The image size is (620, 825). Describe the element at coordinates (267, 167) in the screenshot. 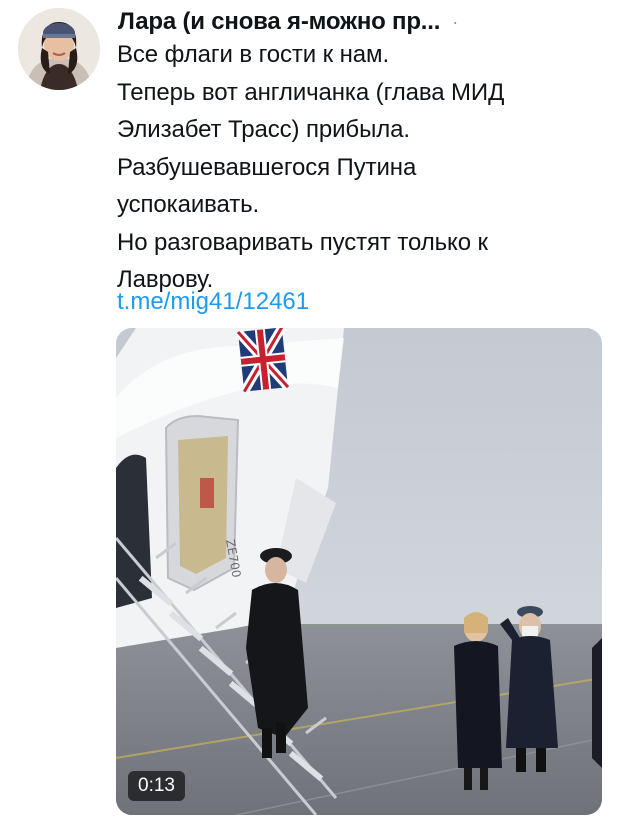

I see `tweet-text-line: Разбушевавшегося Путина` at that location.